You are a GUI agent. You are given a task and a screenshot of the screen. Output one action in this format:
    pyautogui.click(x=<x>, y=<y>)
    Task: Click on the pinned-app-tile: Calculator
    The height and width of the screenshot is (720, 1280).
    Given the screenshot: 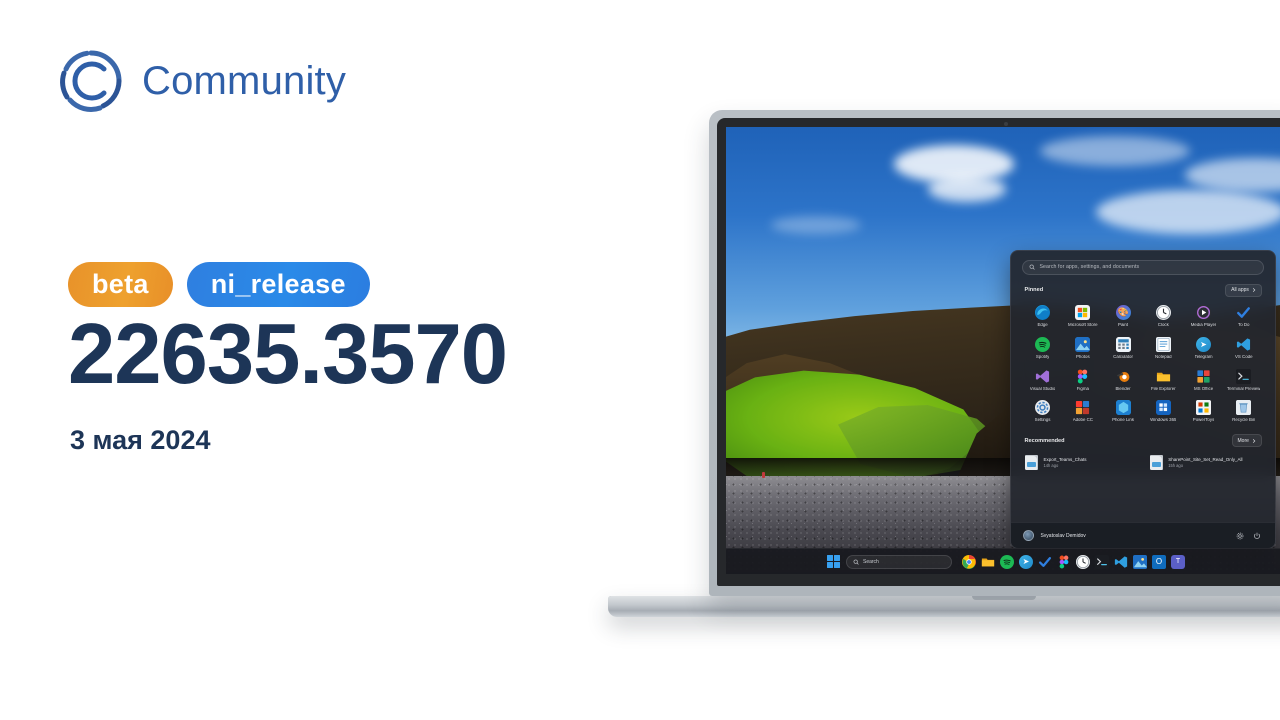 What is the action you would take?
    pyautogui.click(x=1123, y=348)
    